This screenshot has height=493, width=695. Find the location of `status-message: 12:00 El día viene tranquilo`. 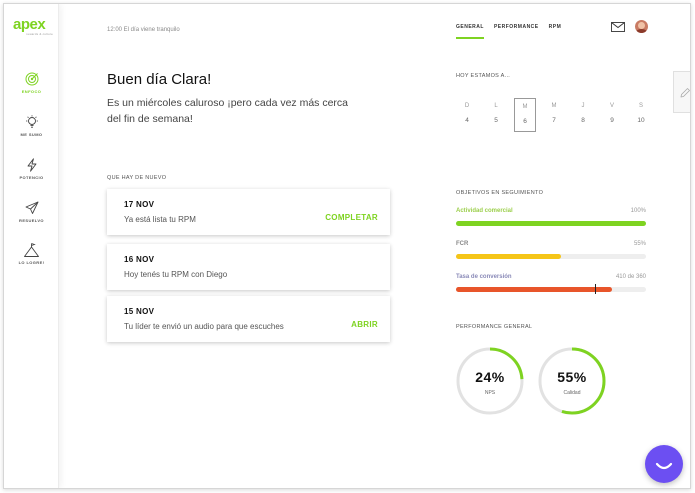

status-message: 12:00 El día viene tranquilo is located at coordinates (143, 30).